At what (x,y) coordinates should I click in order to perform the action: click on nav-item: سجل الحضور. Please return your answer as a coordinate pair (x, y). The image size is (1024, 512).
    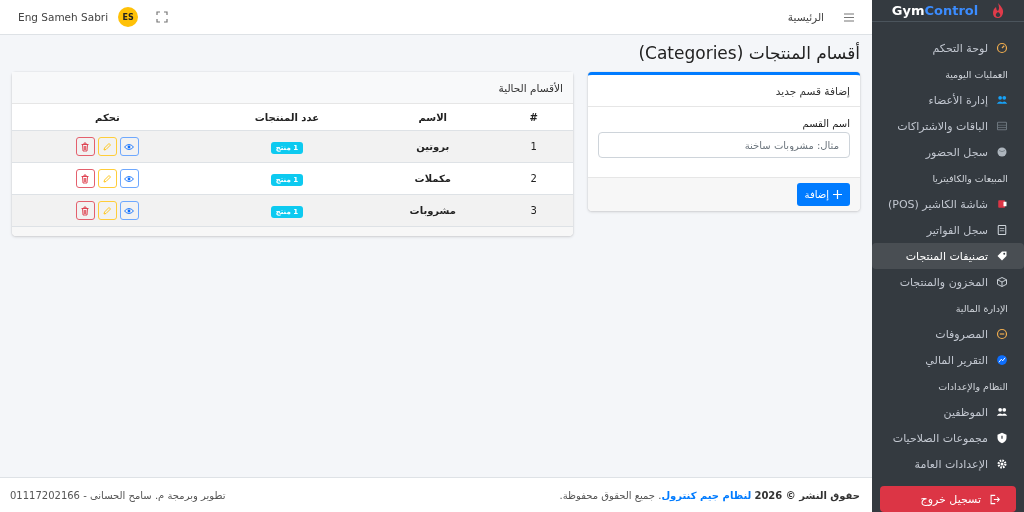
    Looking at the image, I should click on (948, 152).